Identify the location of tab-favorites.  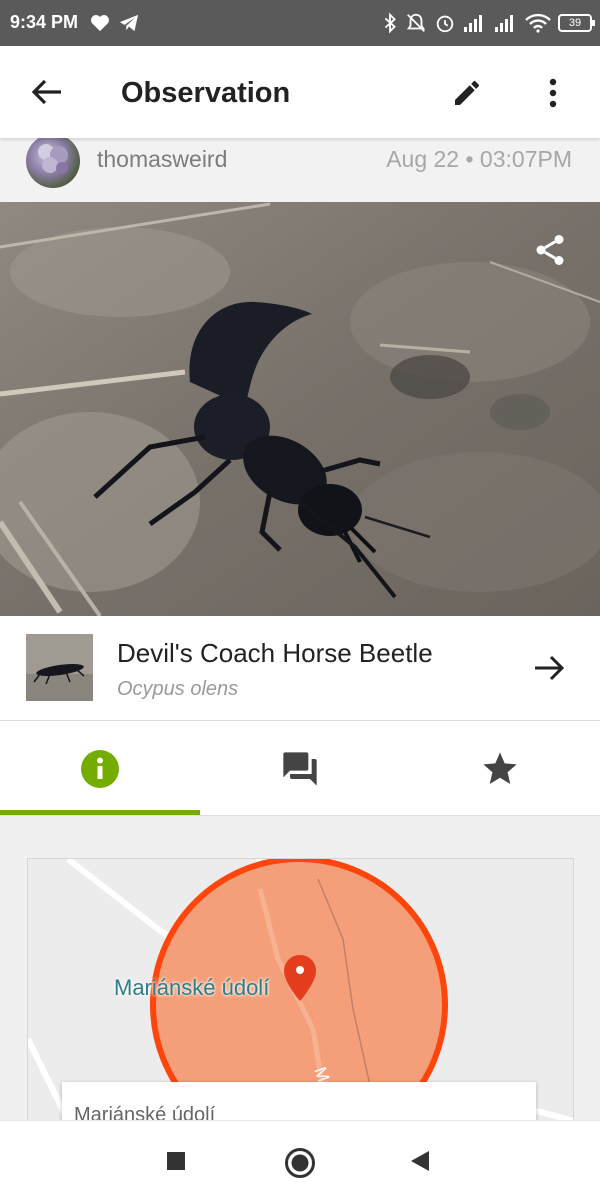
(500, 768).